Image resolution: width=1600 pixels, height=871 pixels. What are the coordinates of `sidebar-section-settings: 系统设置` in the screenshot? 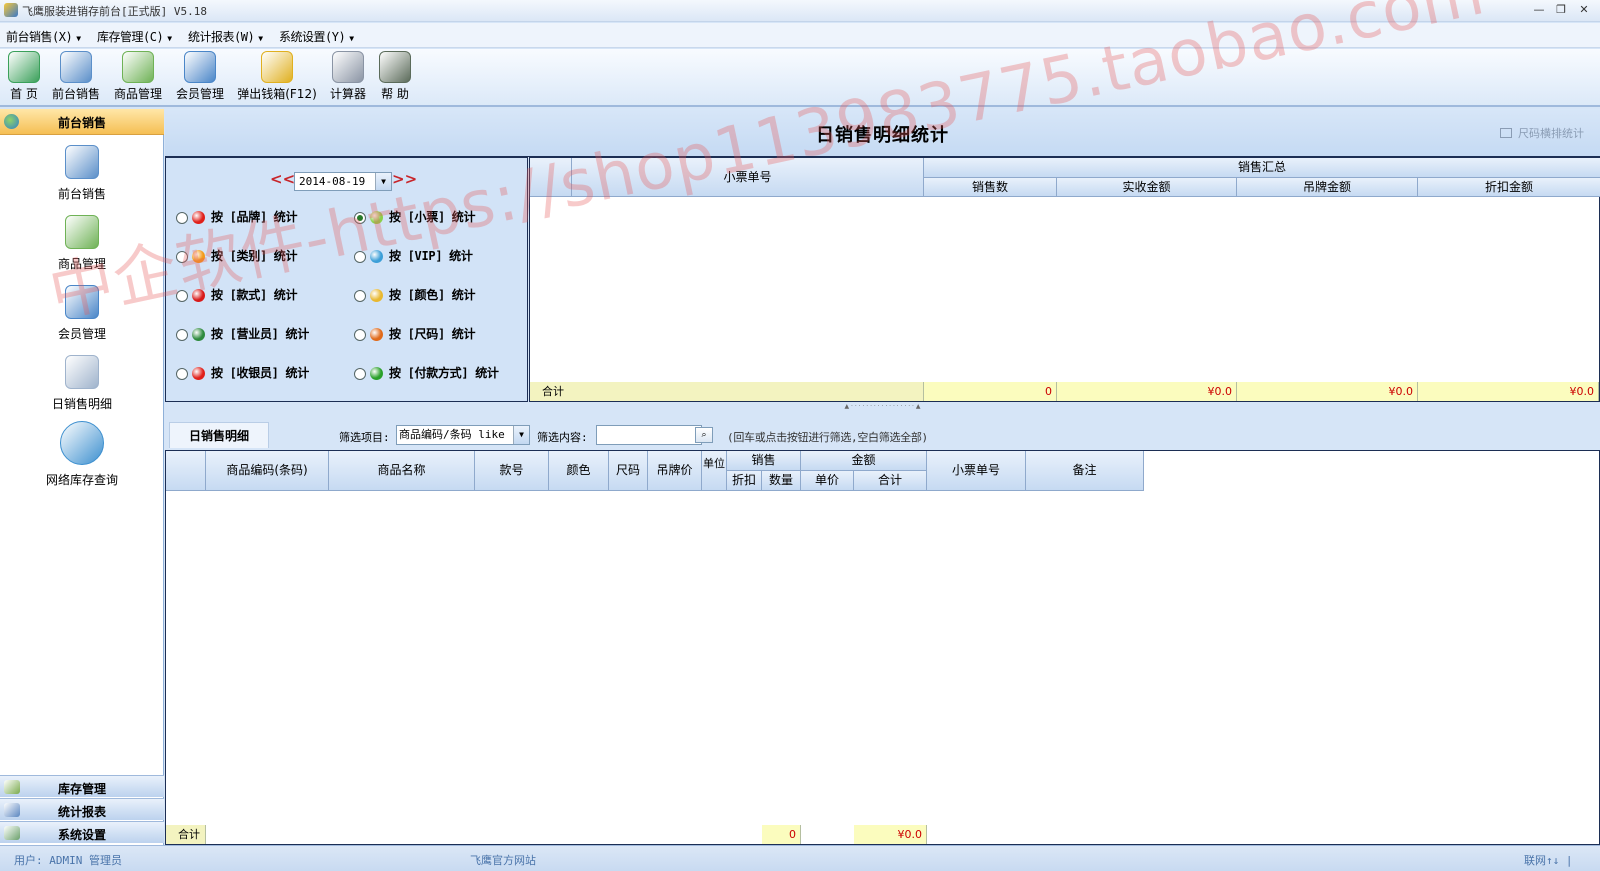 It's located at (82, 832).